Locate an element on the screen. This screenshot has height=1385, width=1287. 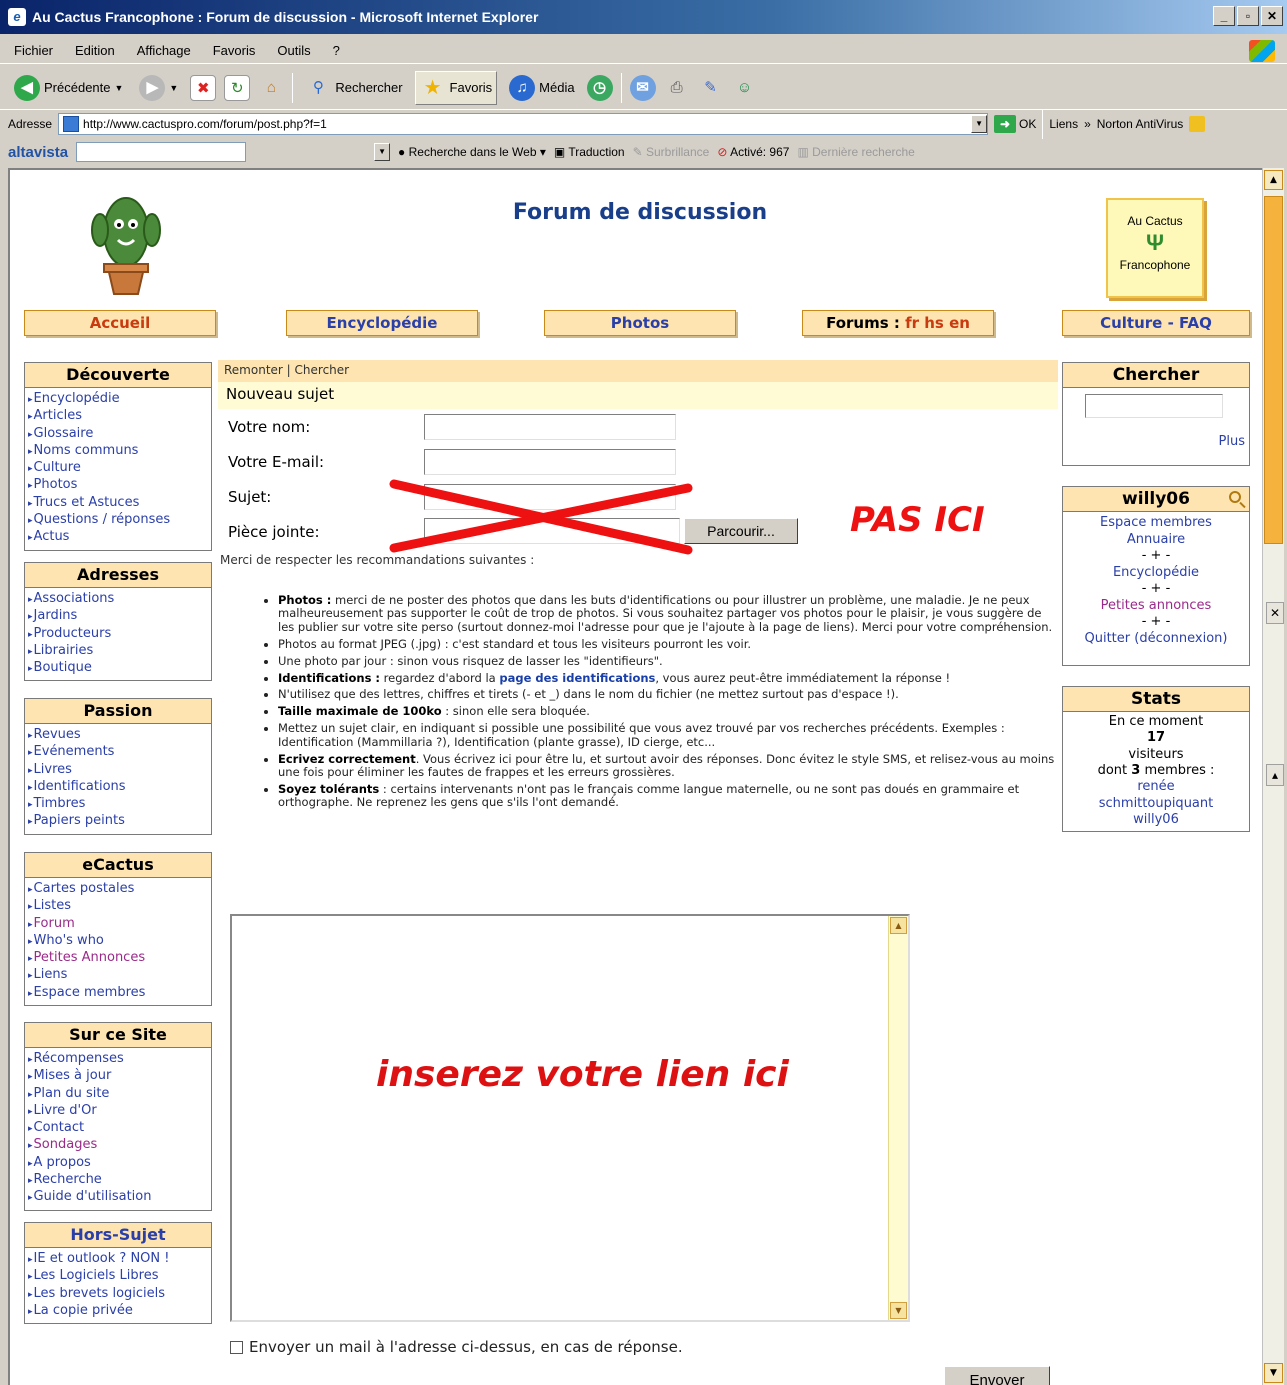
member-link: schmittoupiquant is located at coordinates (1156, 804).